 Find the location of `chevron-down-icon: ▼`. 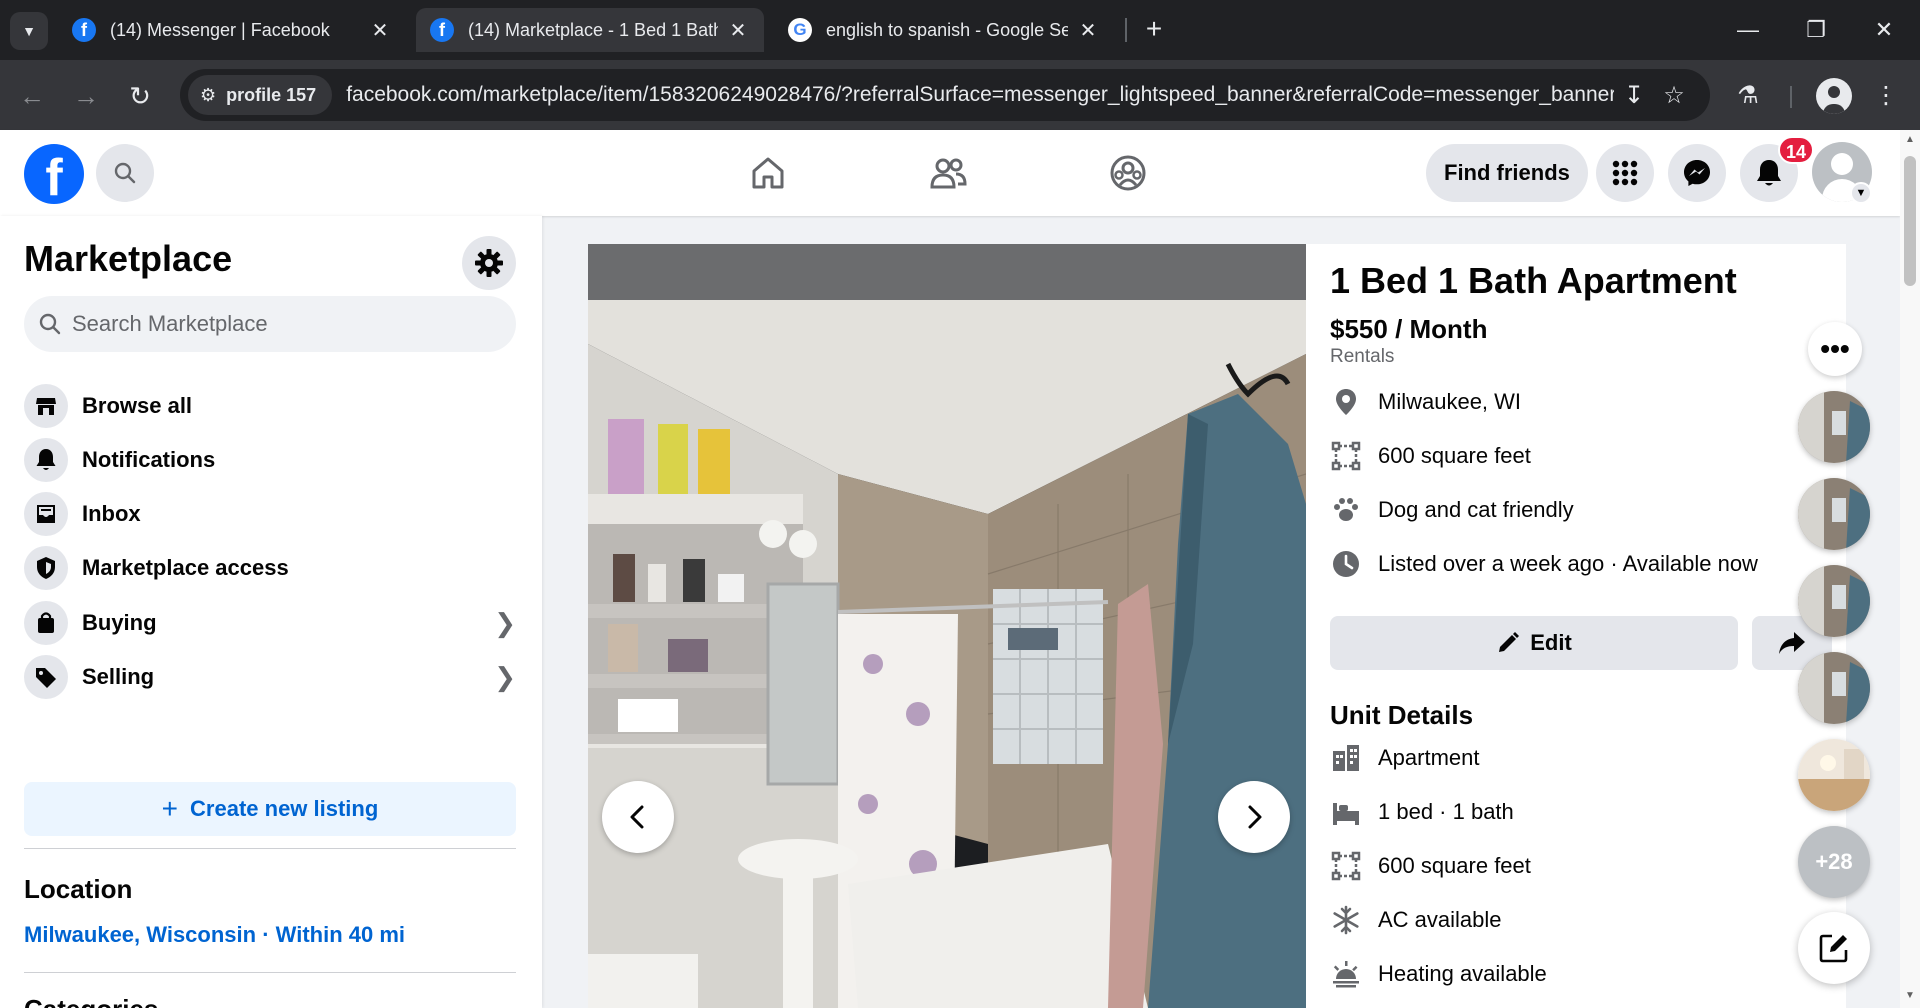

chevron-down-icon: ▼ is located at coordinates (1861, 193).